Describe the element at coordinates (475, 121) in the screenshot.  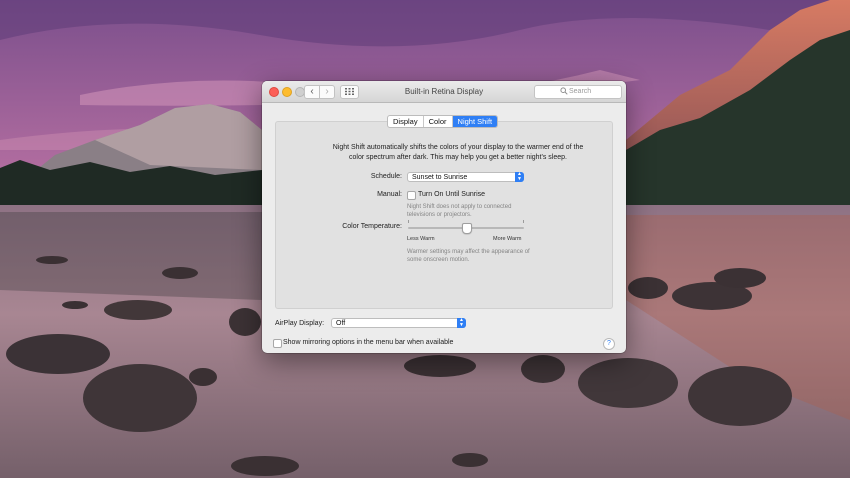
I see `tab-night-shift: Night Shift` at that location.